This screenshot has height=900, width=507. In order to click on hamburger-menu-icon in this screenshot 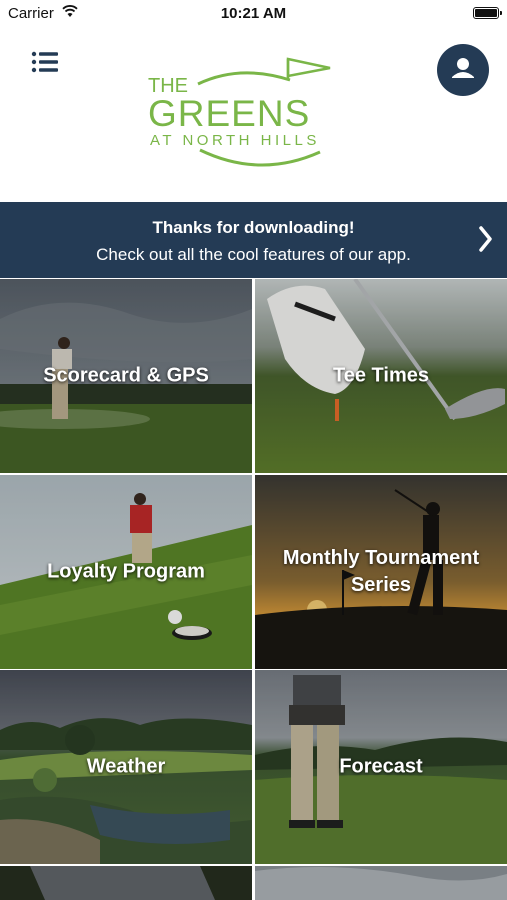, I will do `click(44, 62)`.